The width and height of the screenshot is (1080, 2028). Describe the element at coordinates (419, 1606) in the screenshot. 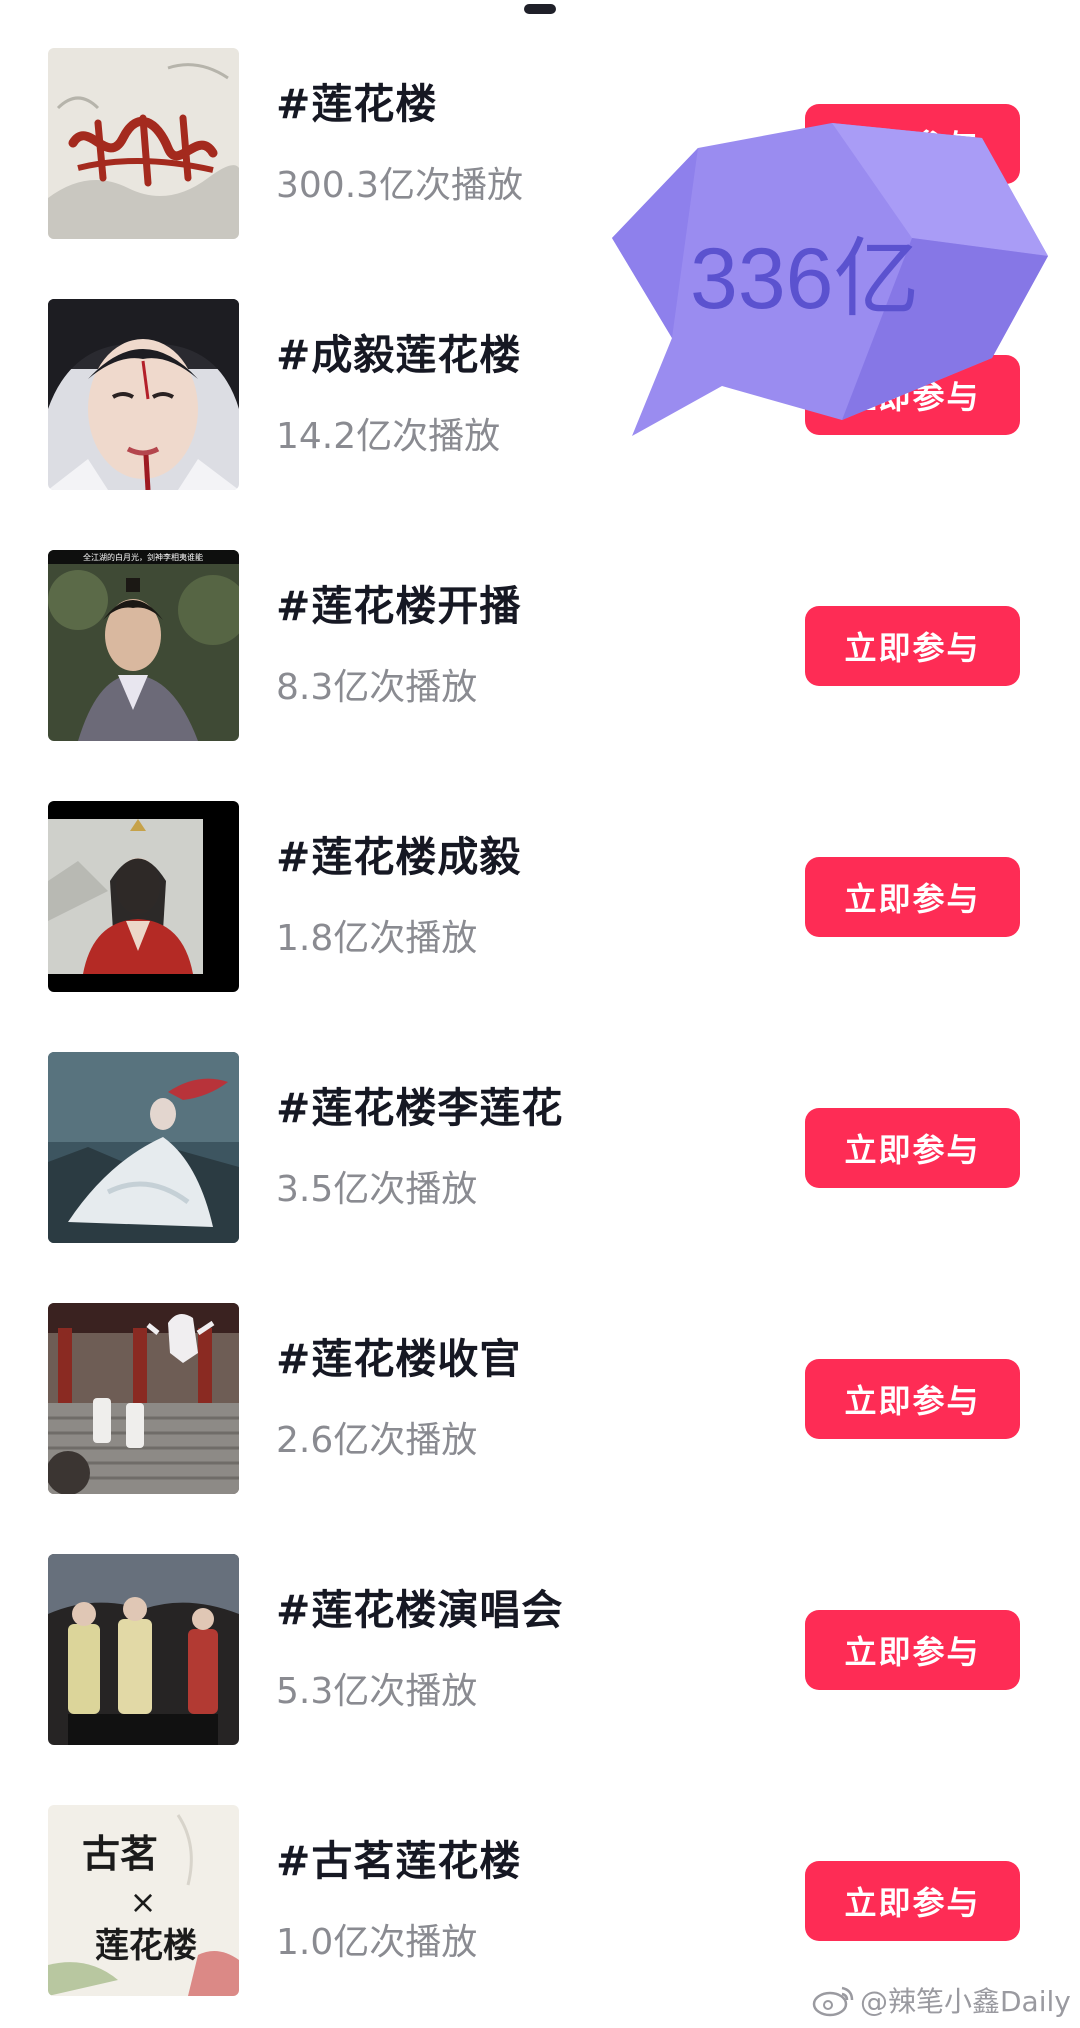

I see `topic-title: #莲花楼演唱会` at that location.